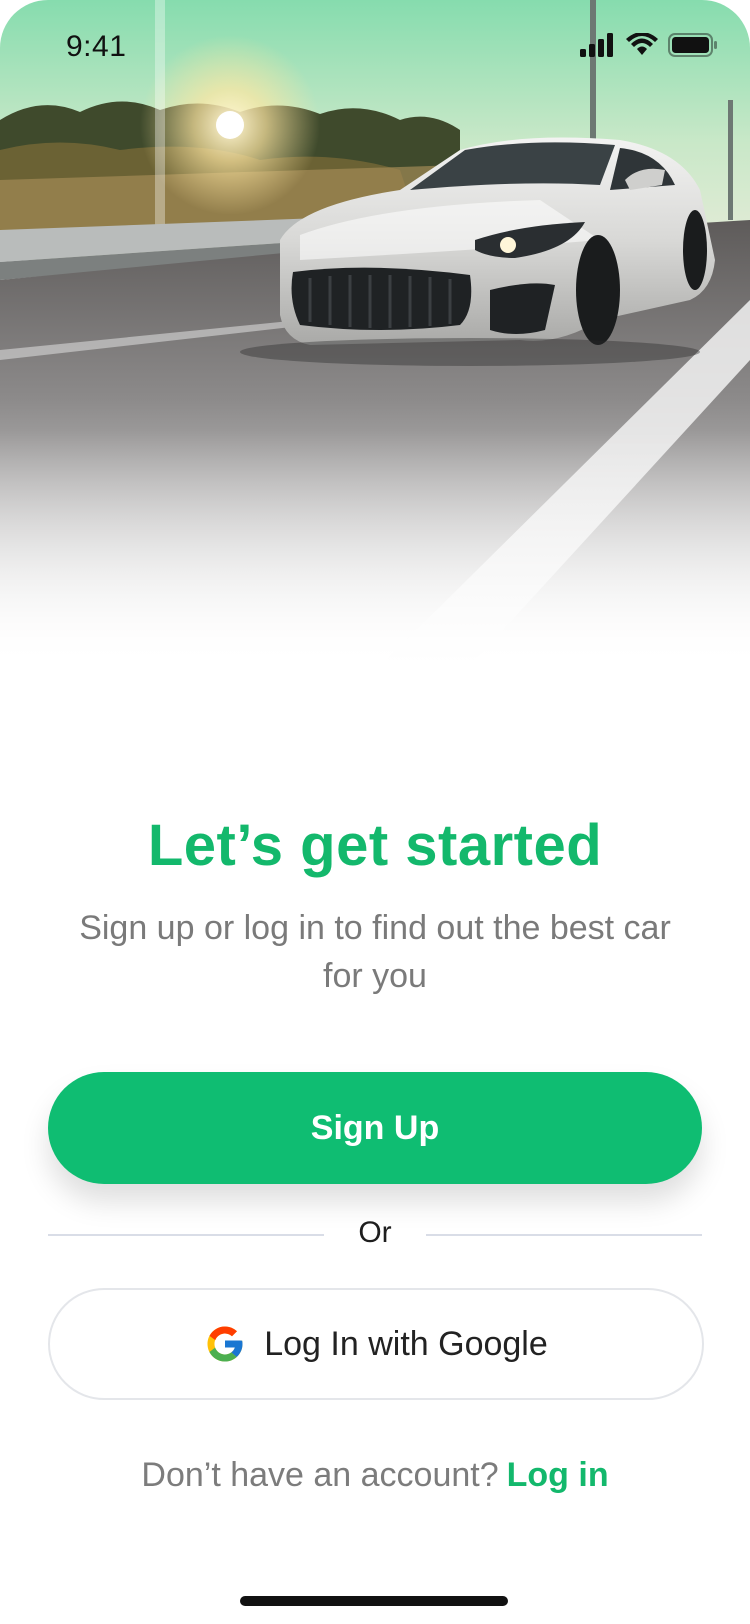 The image size is (750, 1624). I want to click on login-link: Log in, so click(558, 1475).